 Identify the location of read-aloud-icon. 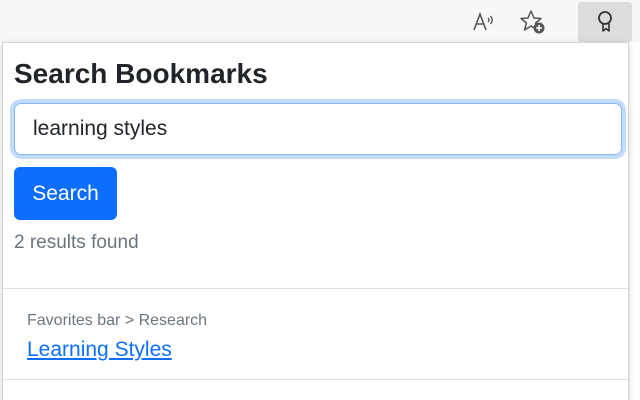
(484, 22).